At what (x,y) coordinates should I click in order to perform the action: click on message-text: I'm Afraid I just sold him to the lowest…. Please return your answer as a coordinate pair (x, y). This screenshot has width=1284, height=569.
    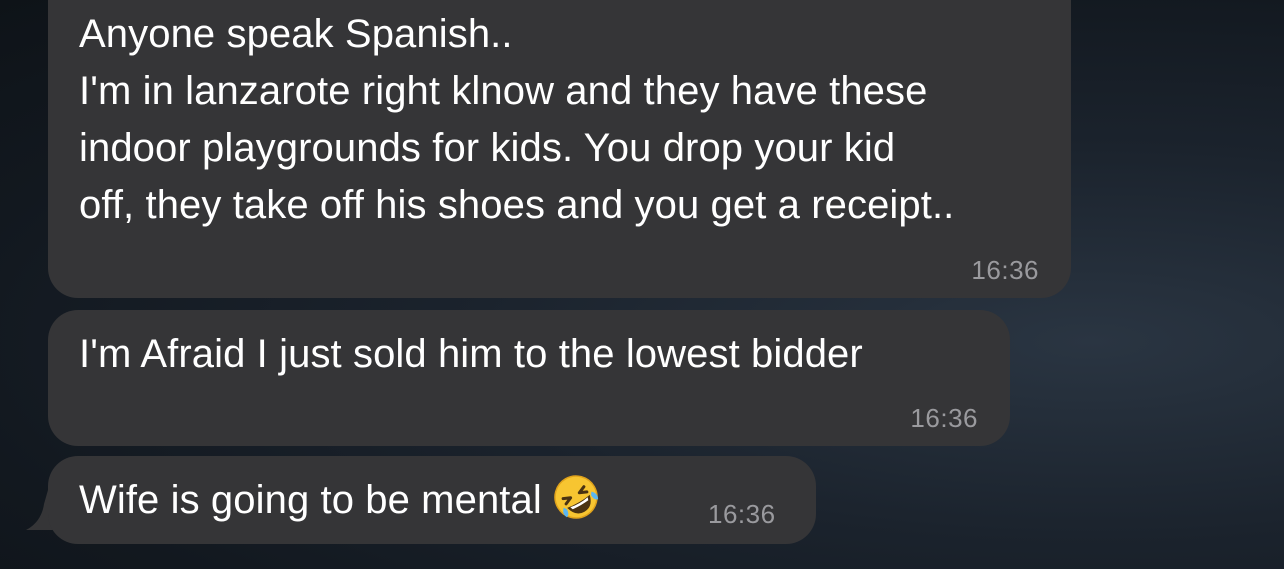
    Looking at the image, I should click on (471, 354).